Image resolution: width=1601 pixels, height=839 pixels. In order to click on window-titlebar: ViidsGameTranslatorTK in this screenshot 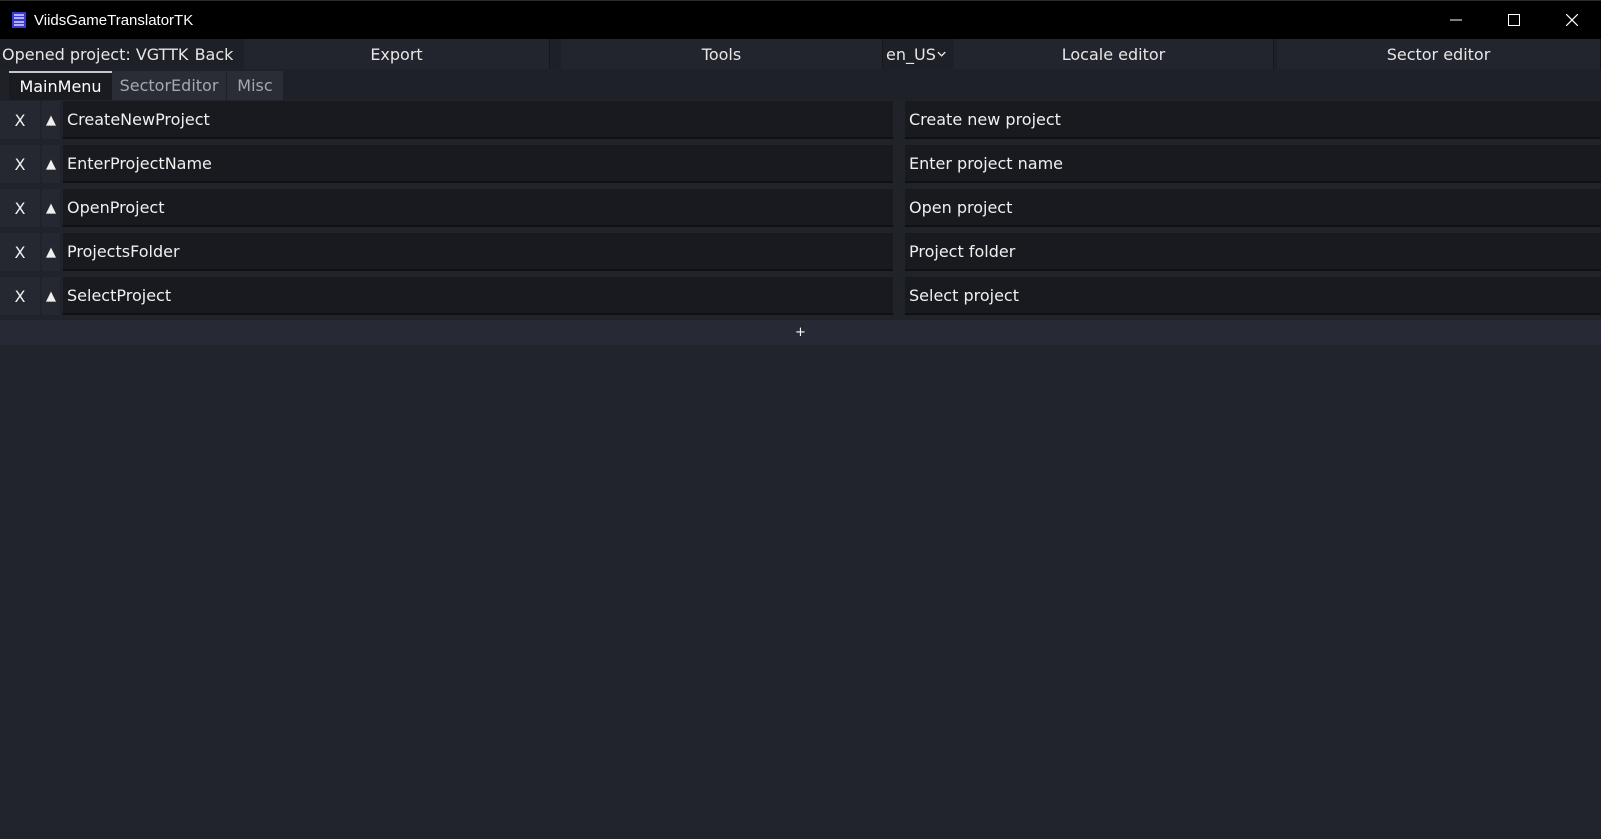, I will do `click(800, 19)`.